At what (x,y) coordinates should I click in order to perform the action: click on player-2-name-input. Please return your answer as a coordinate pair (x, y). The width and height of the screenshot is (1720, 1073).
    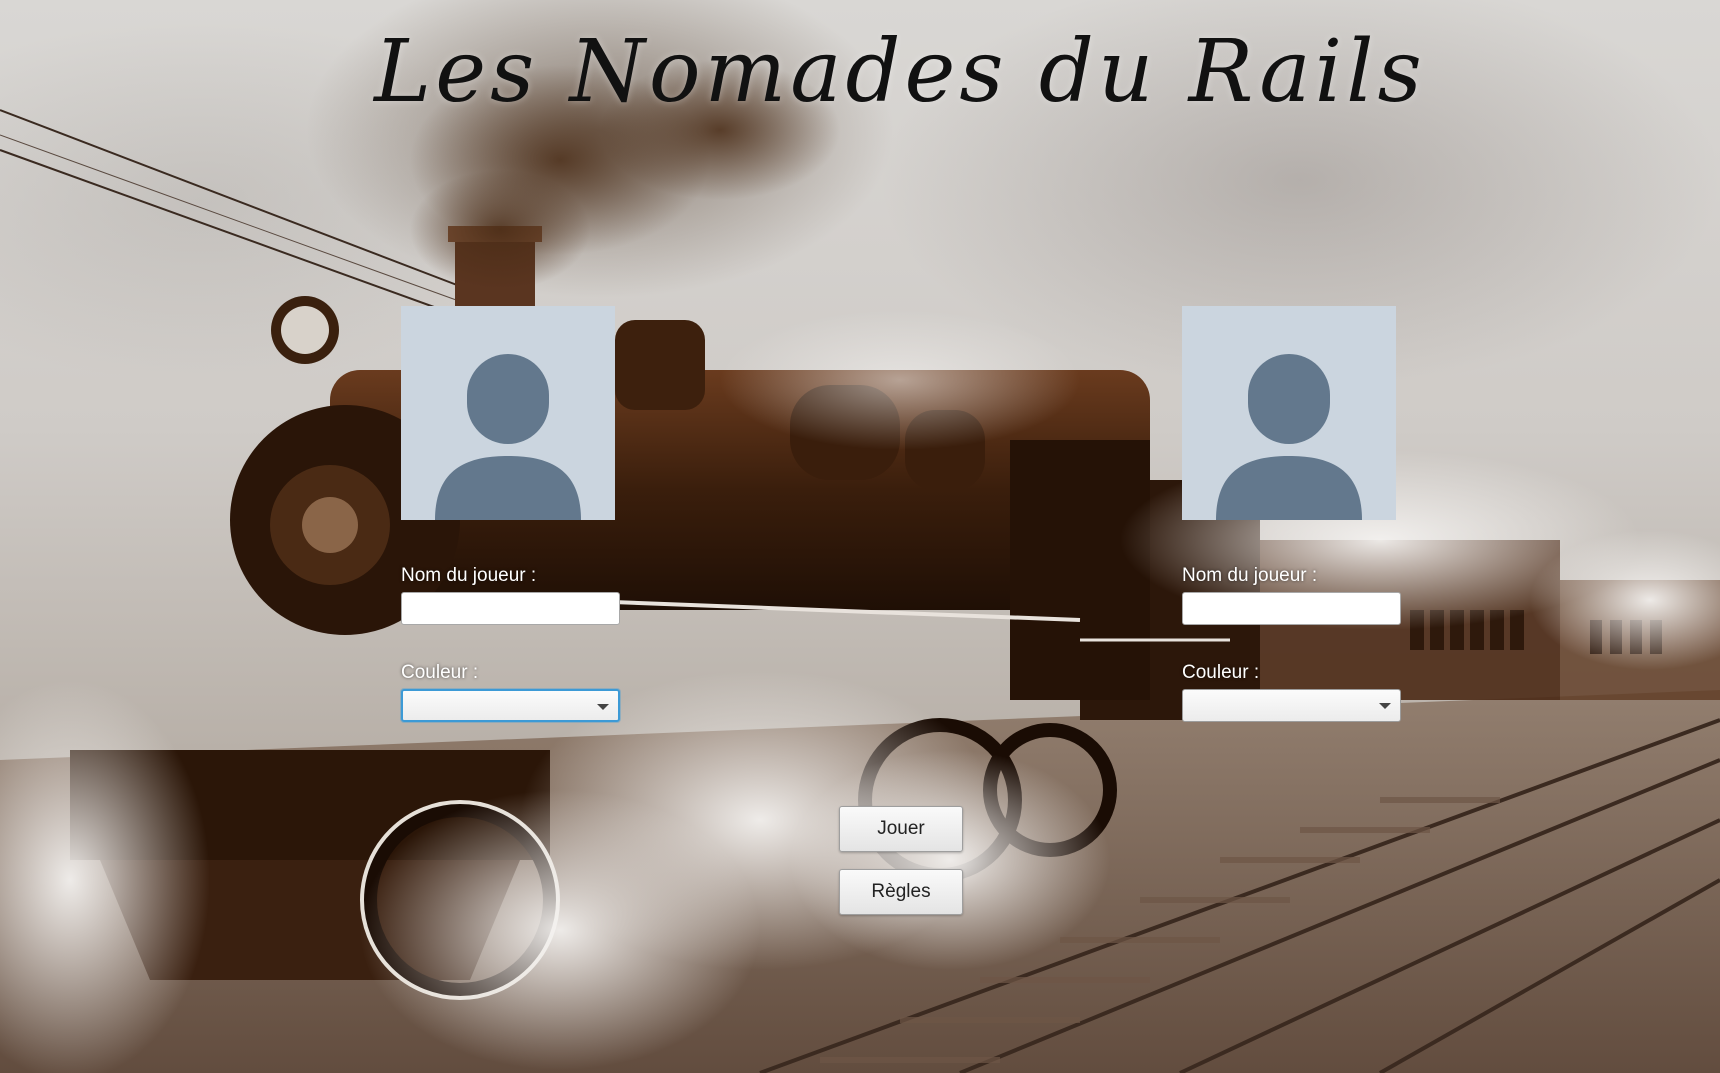
    Looking at the image, I should click on (1291, 608).